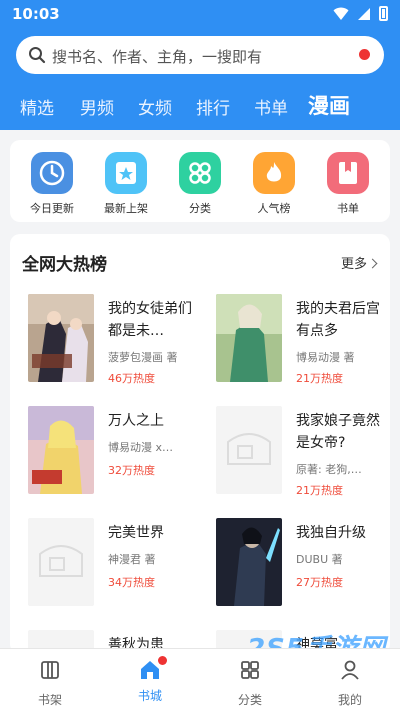 Image resolution: width=400 pixels, height=710 pixels. Describe the element at coordinates (348, 173) in the screenshot. I see `bookmark-icon` at that location.